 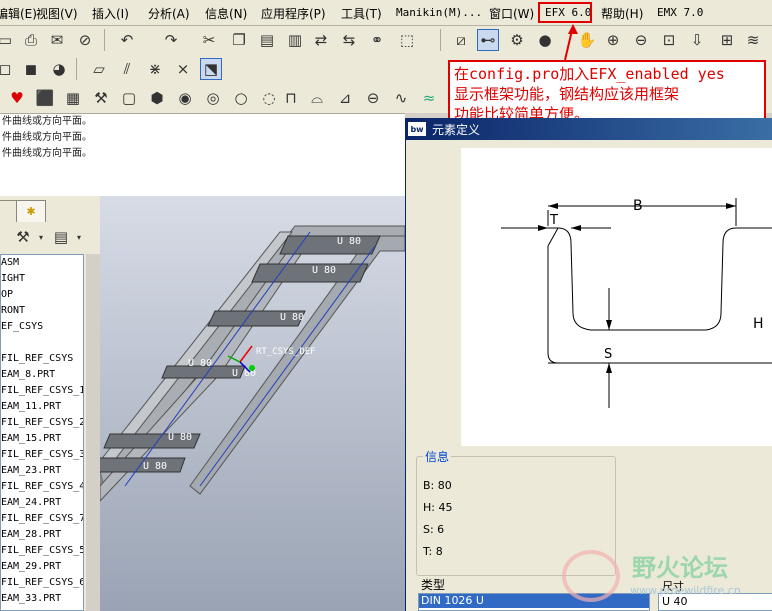 What do you see at coordinates (377, 40) in the screenshot?
I see `find-icon: ⚭` at bounding box center [377, 40].